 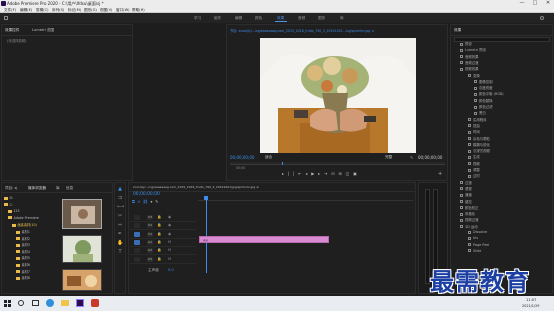 What do you see at coordinates (469, 219) in the screenshot?
I see `effects-list-item: 视频过渡` at bounding box center [469, 219].